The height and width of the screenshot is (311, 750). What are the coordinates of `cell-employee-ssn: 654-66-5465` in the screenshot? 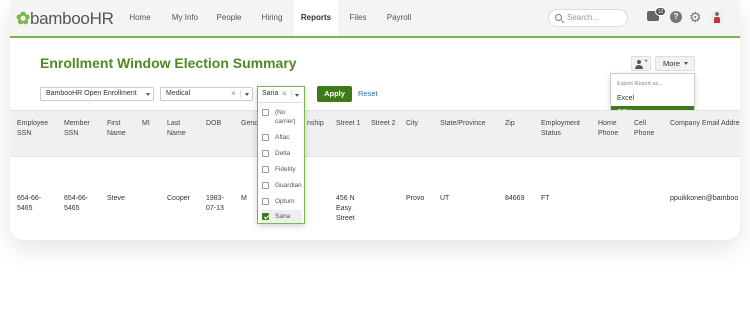 It's located at (29, 203).